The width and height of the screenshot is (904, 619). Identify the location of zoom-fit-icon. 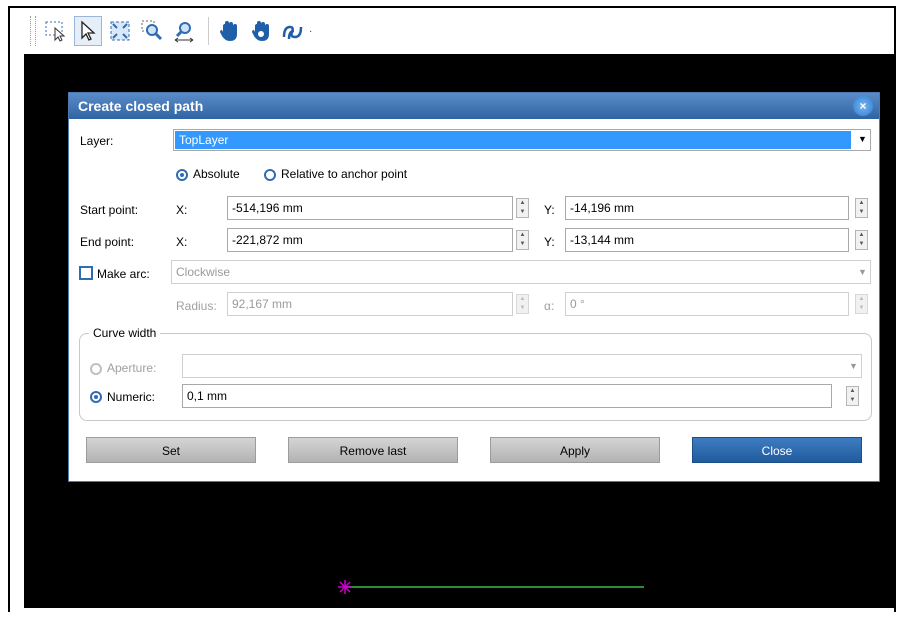
(120, 31).